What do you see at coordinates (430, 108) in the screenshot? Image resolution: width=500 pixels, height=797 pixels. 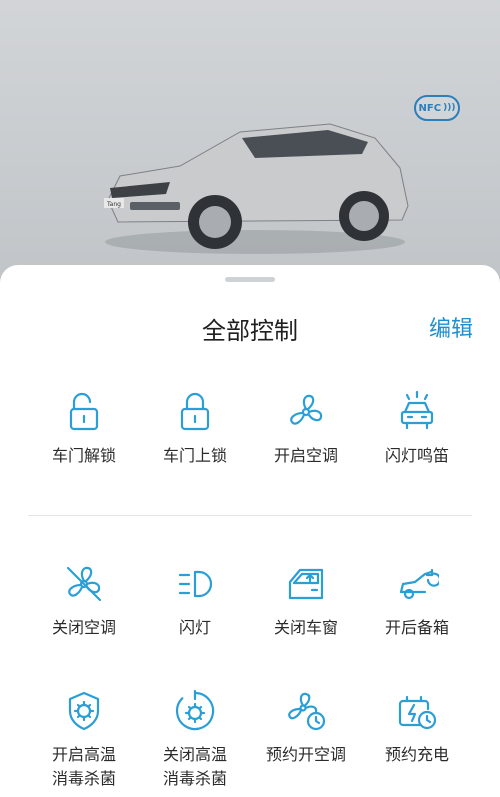 I see `nfc-label: NFC` at bounding box center [430, 108].